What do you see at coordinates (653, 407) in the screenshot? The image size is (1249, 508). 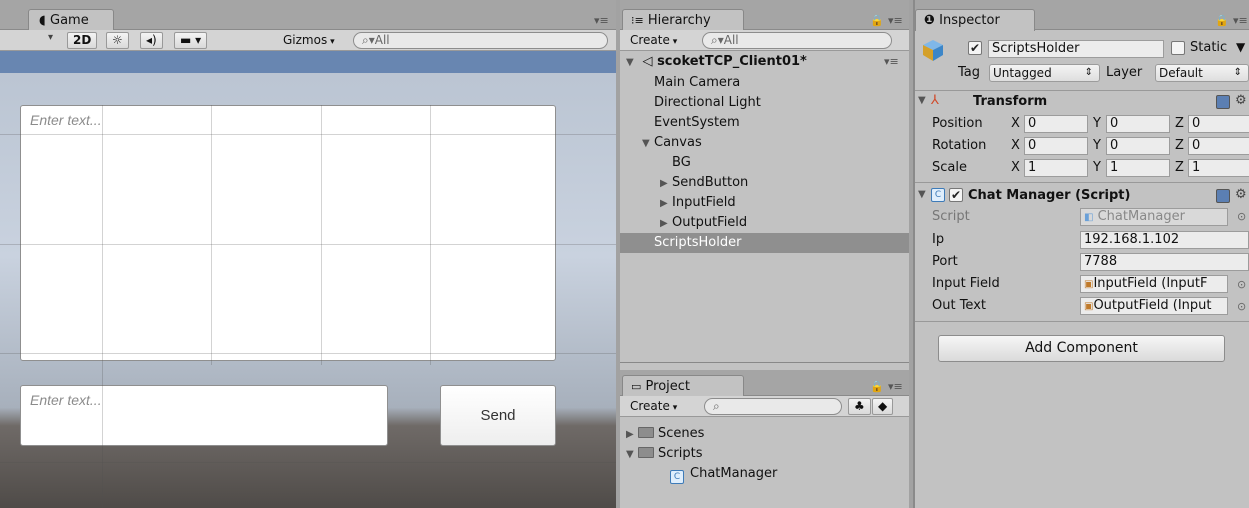 I see `project-create-dropdown: Create ▾` at bounding box center [653, 407].